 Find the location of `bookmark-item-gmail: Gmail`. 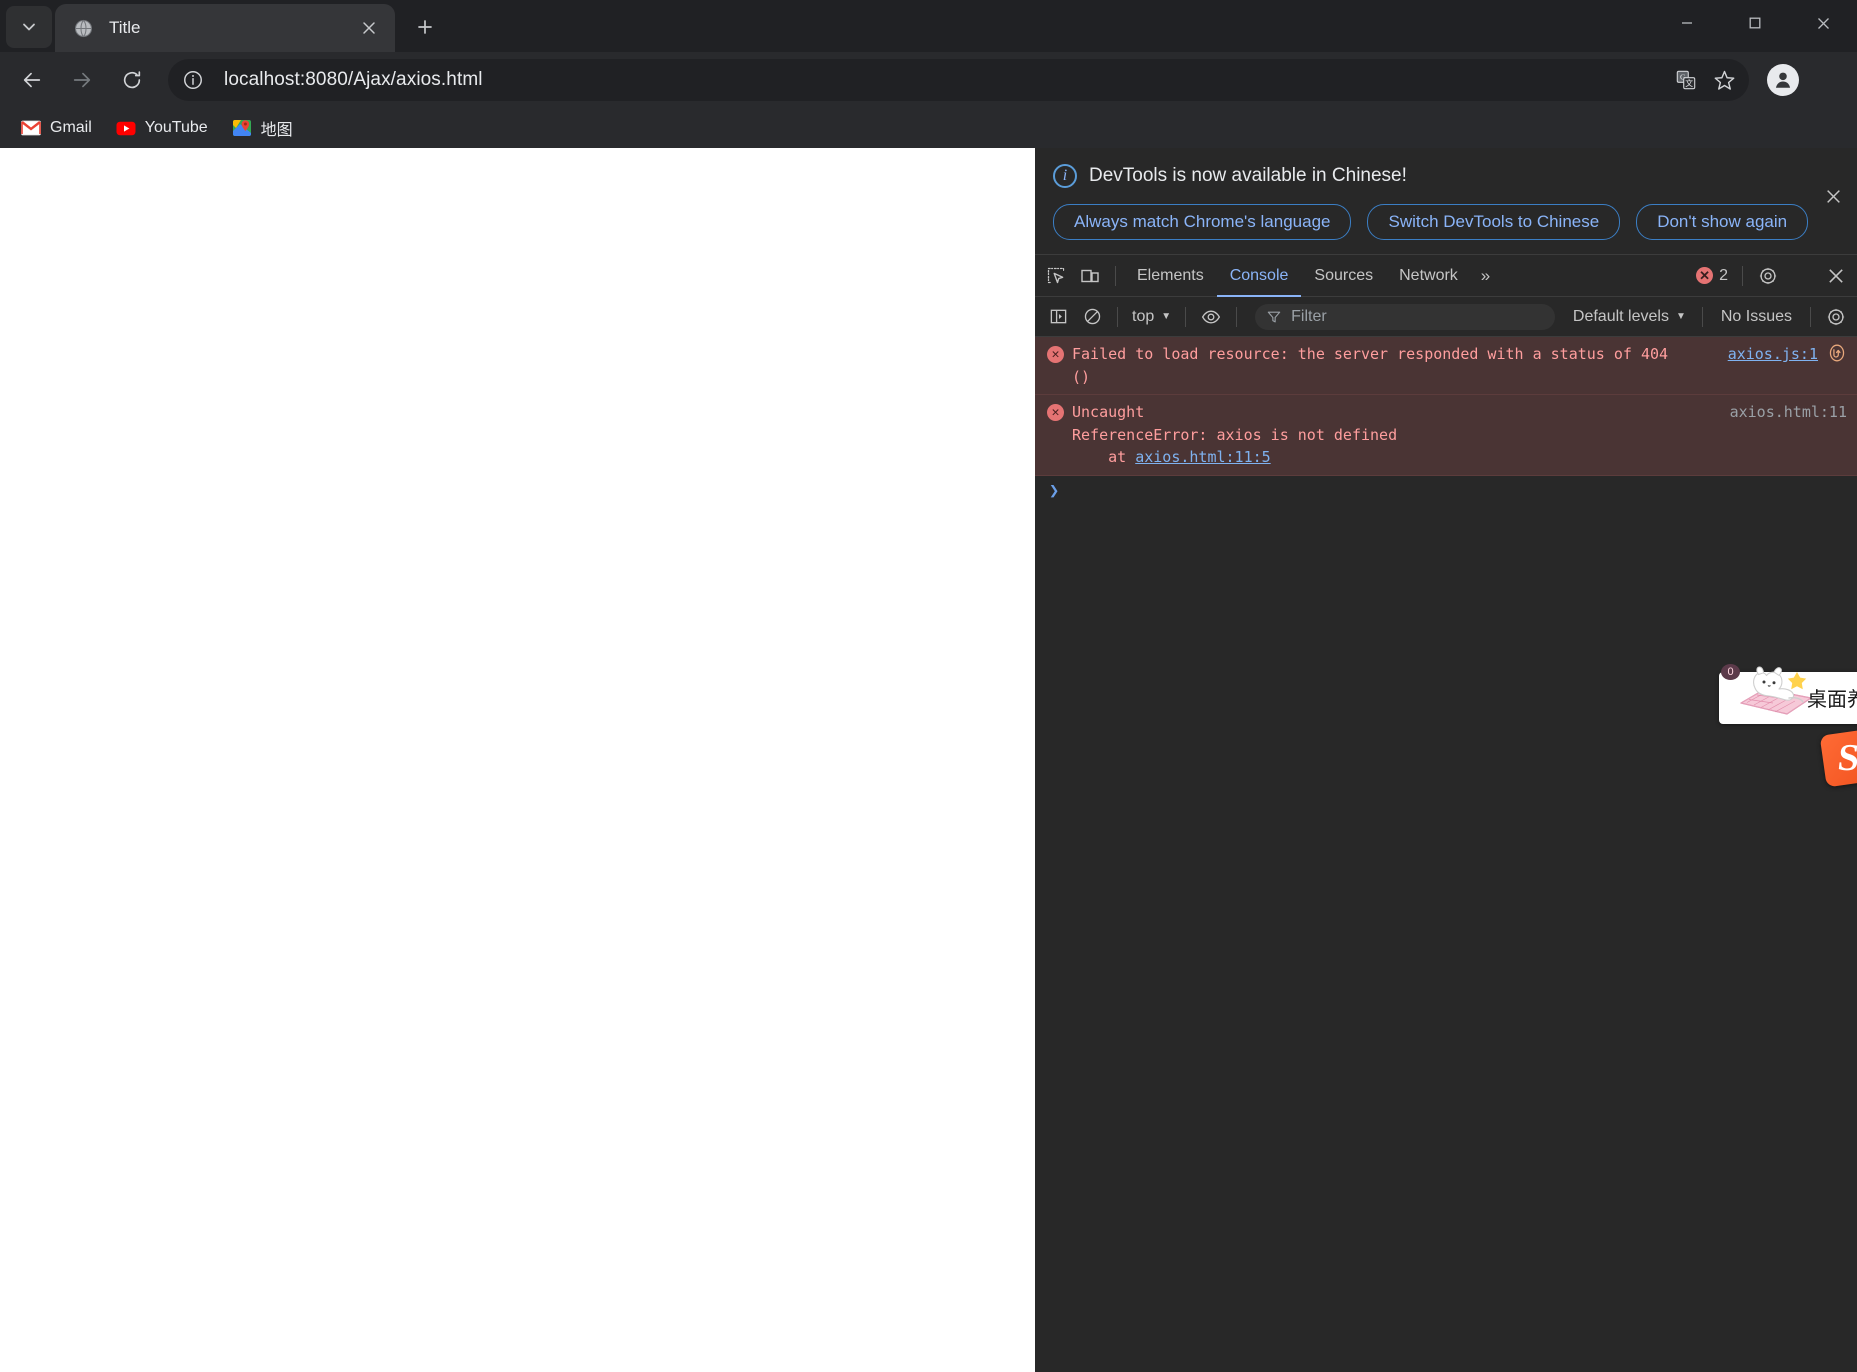

bookmark-item-gmail: Gmail is located at coordinates (56, 128).